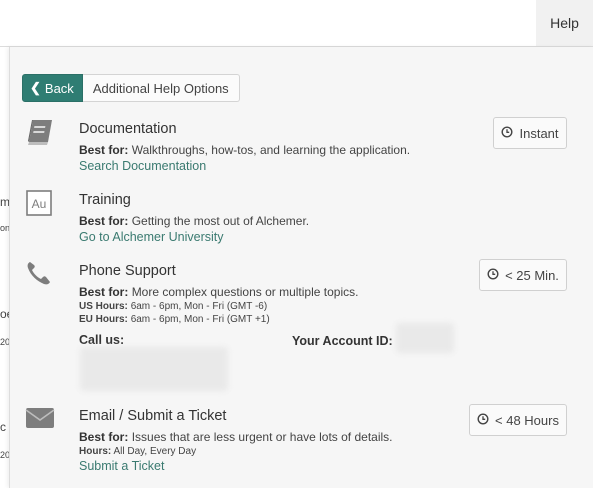  What do you see at coordinates (518, 420) in the screenshot?
I see `response-time-badge: < 48 Hours` at bounding box center [518, 420].